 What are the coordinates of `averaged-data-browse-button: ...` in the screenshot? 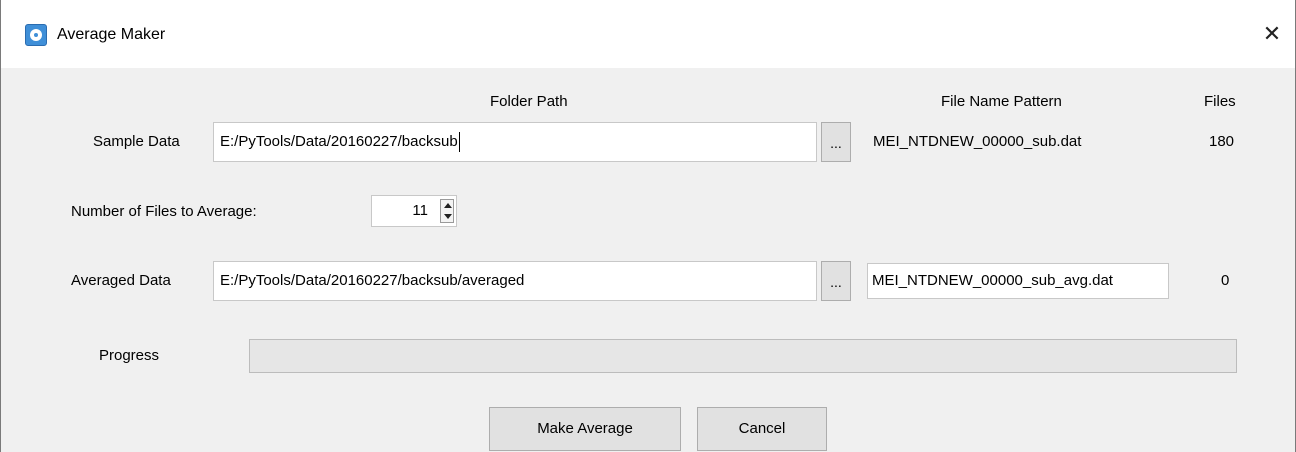 It's located at (836, 281).